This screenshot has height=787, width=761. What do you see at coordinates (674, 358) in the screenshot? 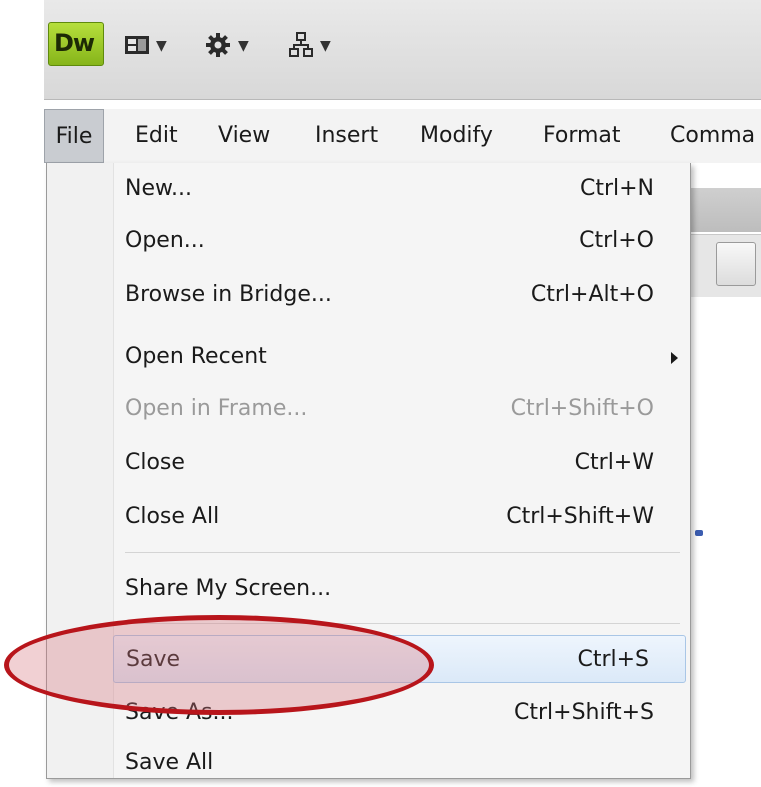
I see `submenu-arrow-icon` at bounding box center [674, 358].